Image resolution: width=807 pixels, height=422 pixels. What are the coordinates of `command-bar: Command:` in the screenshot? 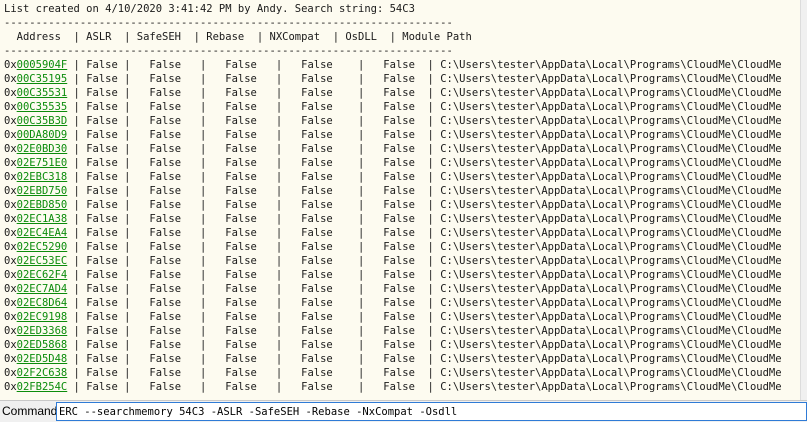 It's located at (403, 411).